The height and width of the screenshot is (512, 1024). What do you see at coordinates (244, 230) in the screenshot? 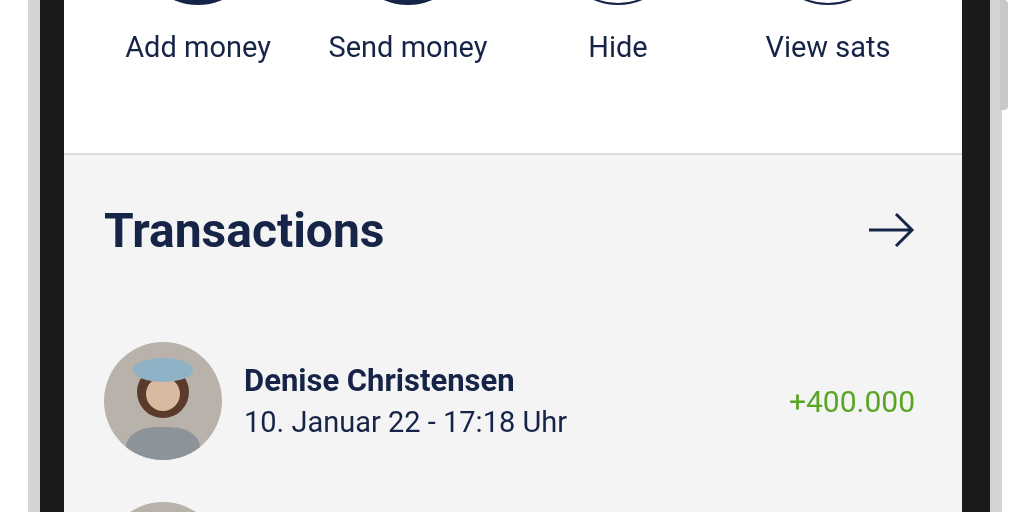
I see `section-title: Transactions` at bounding box center [244, 230].